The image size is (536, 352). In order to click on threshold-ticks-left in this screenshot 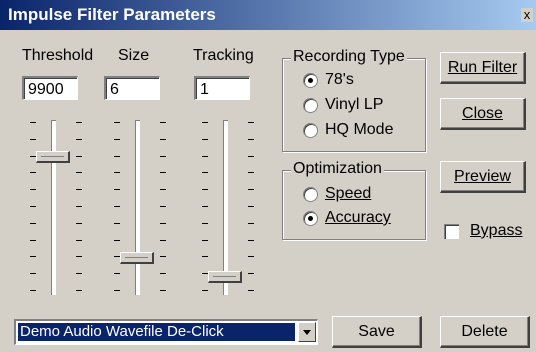, I will do `click(34, 206)`.